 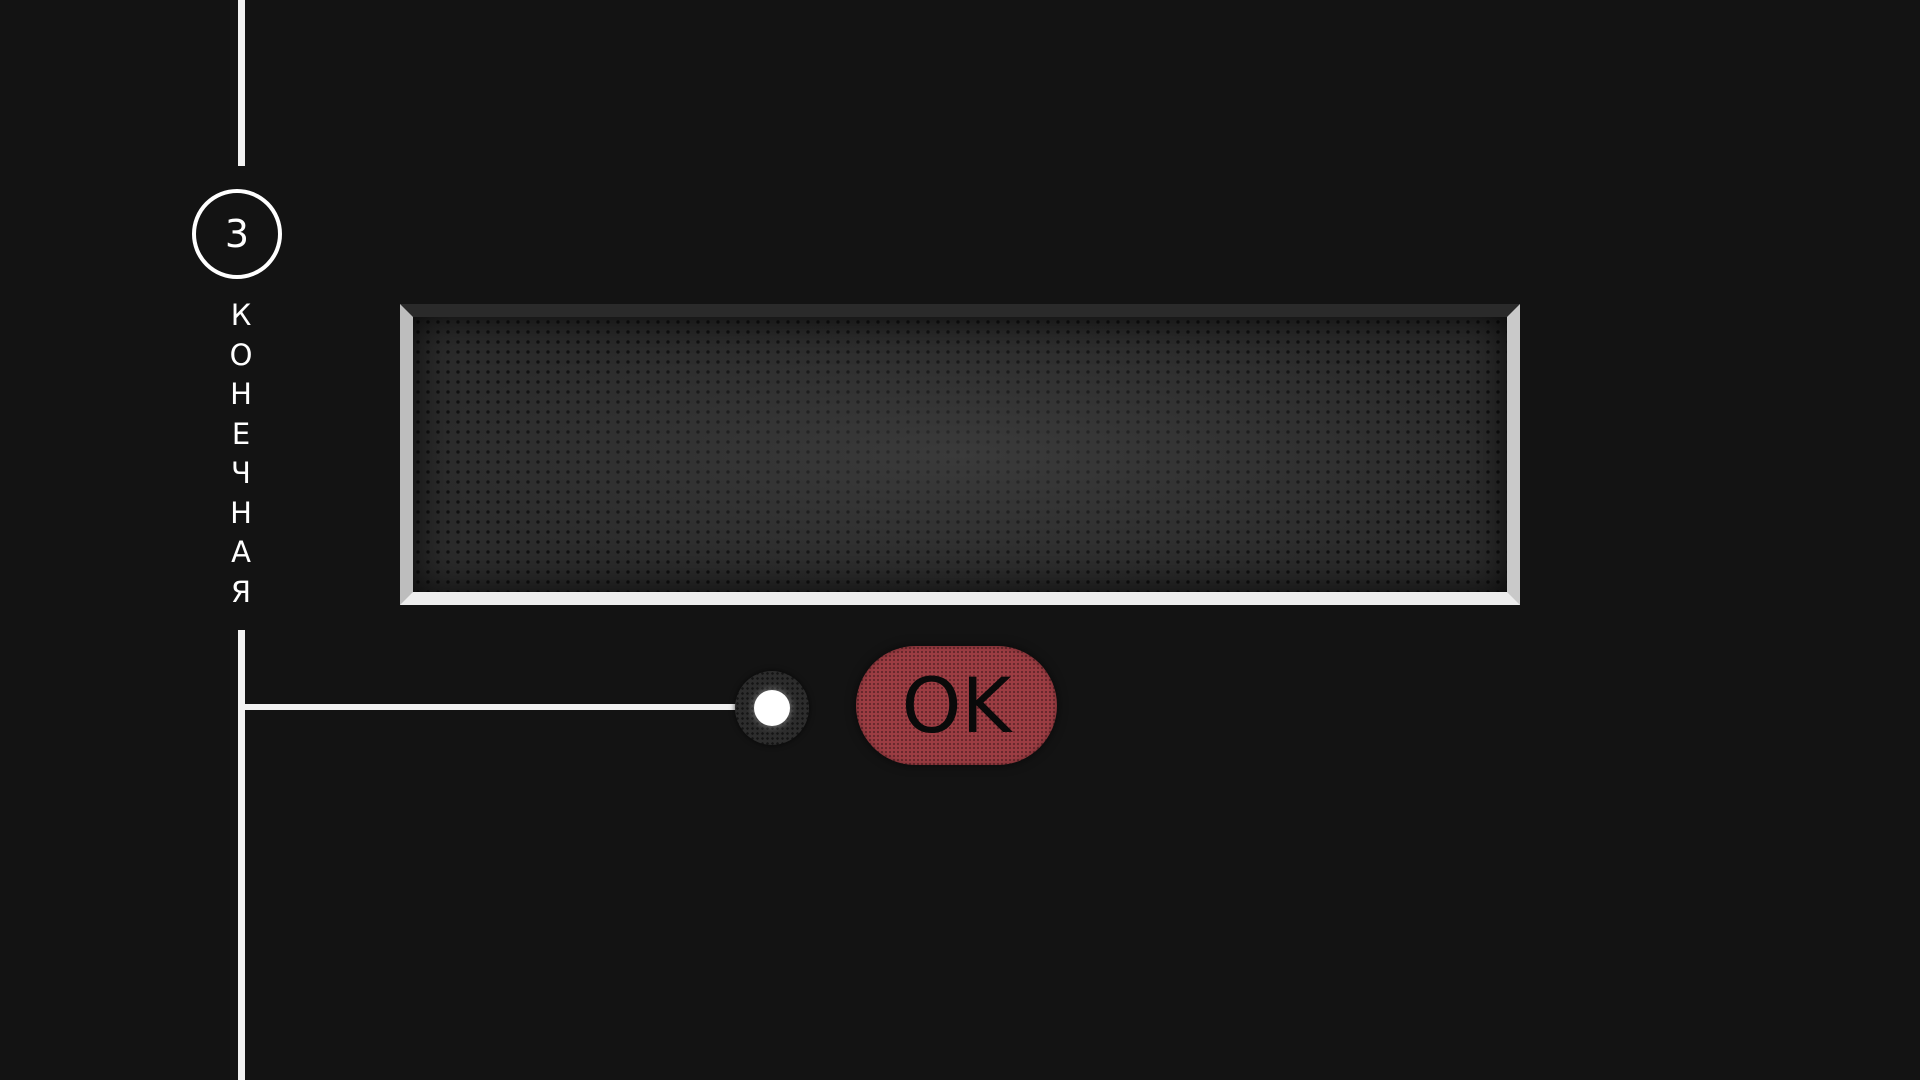 What do you see at coordinates (241, 454) in the screenshot?
I see `step-label: К О Н Е Ч Н А Я` at bounding box center [241, 454].